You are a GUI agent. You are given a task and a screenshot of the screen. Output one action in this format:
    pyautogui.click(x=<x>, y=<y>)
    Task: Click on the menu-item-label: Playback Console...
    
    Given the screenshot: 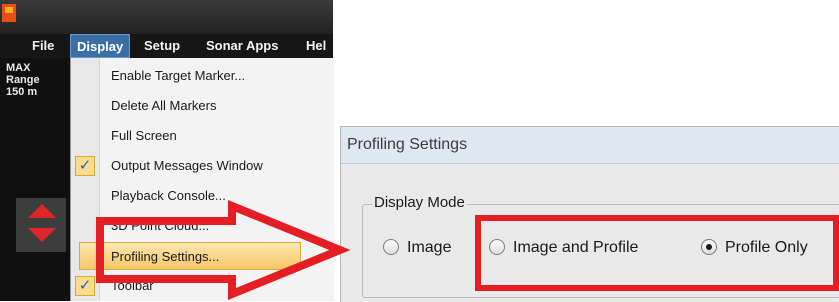 What is the action you would take?
    pyautogui.click(x=168, y=195)
    